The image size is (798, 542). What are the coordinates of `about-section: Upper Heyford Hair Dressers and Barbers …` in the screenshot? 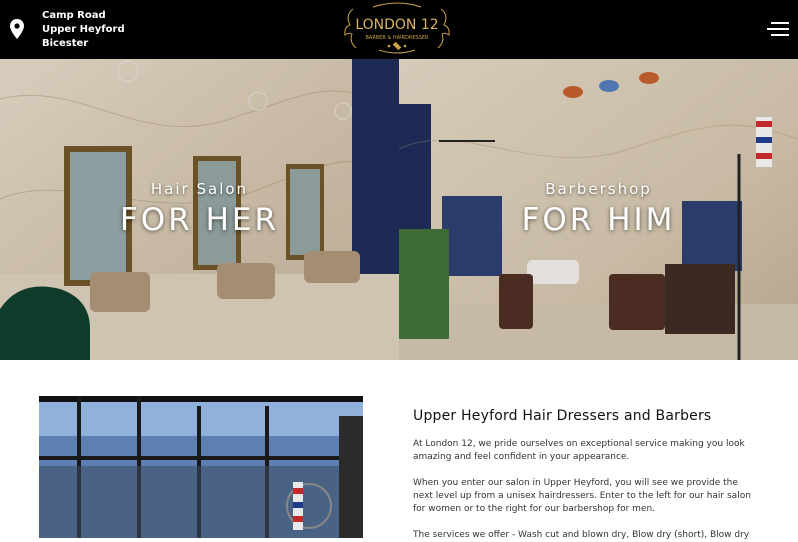 It's located at (583, 474).